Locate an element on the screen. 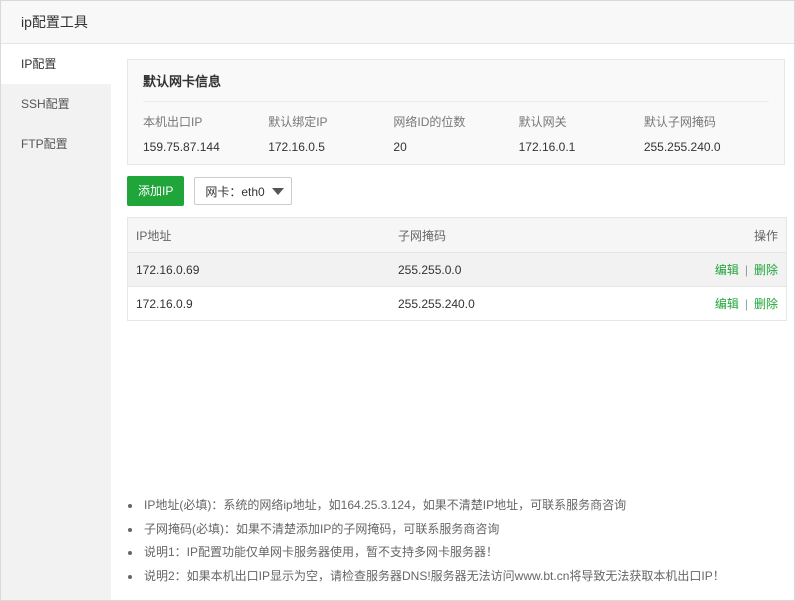  info-field: 默认子网掩码 255.255.240.0 is located at coordinates (706, 135).